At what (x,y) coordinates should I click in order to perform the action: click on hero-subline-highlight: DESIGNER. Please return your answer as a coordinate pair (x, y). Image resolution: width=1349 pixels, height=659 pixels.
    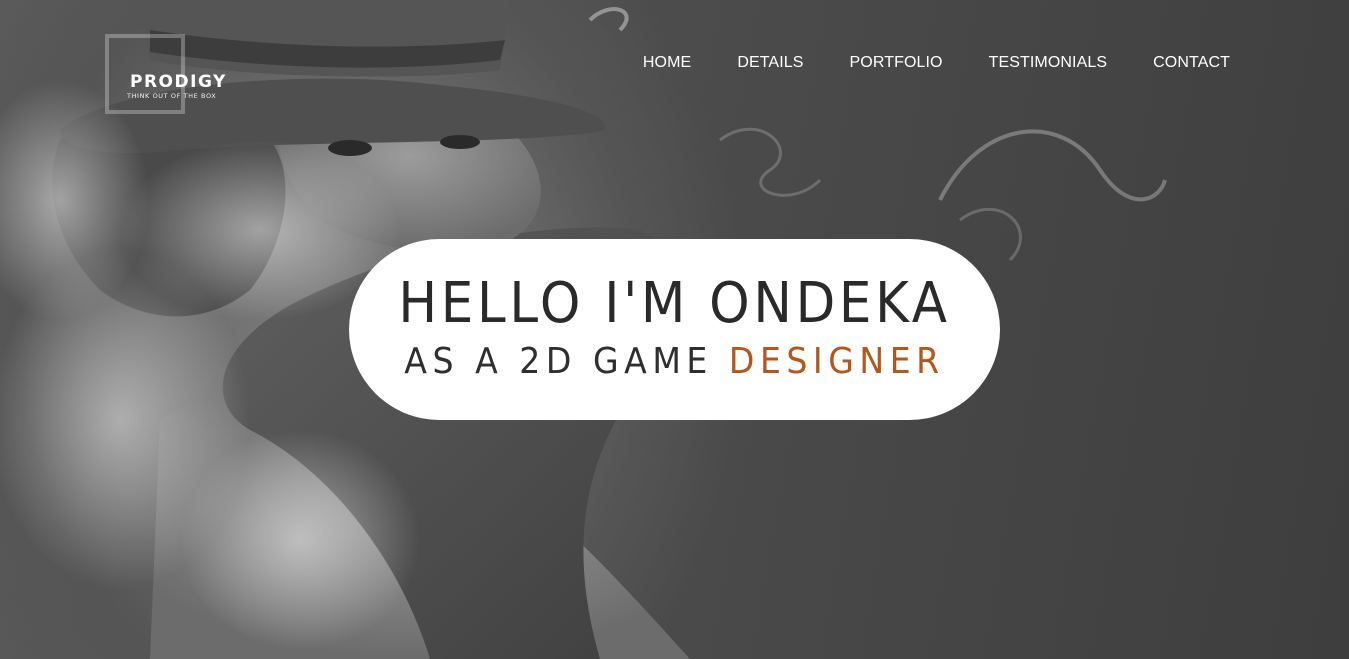
    Looking at the image, I should click on (836, 361).